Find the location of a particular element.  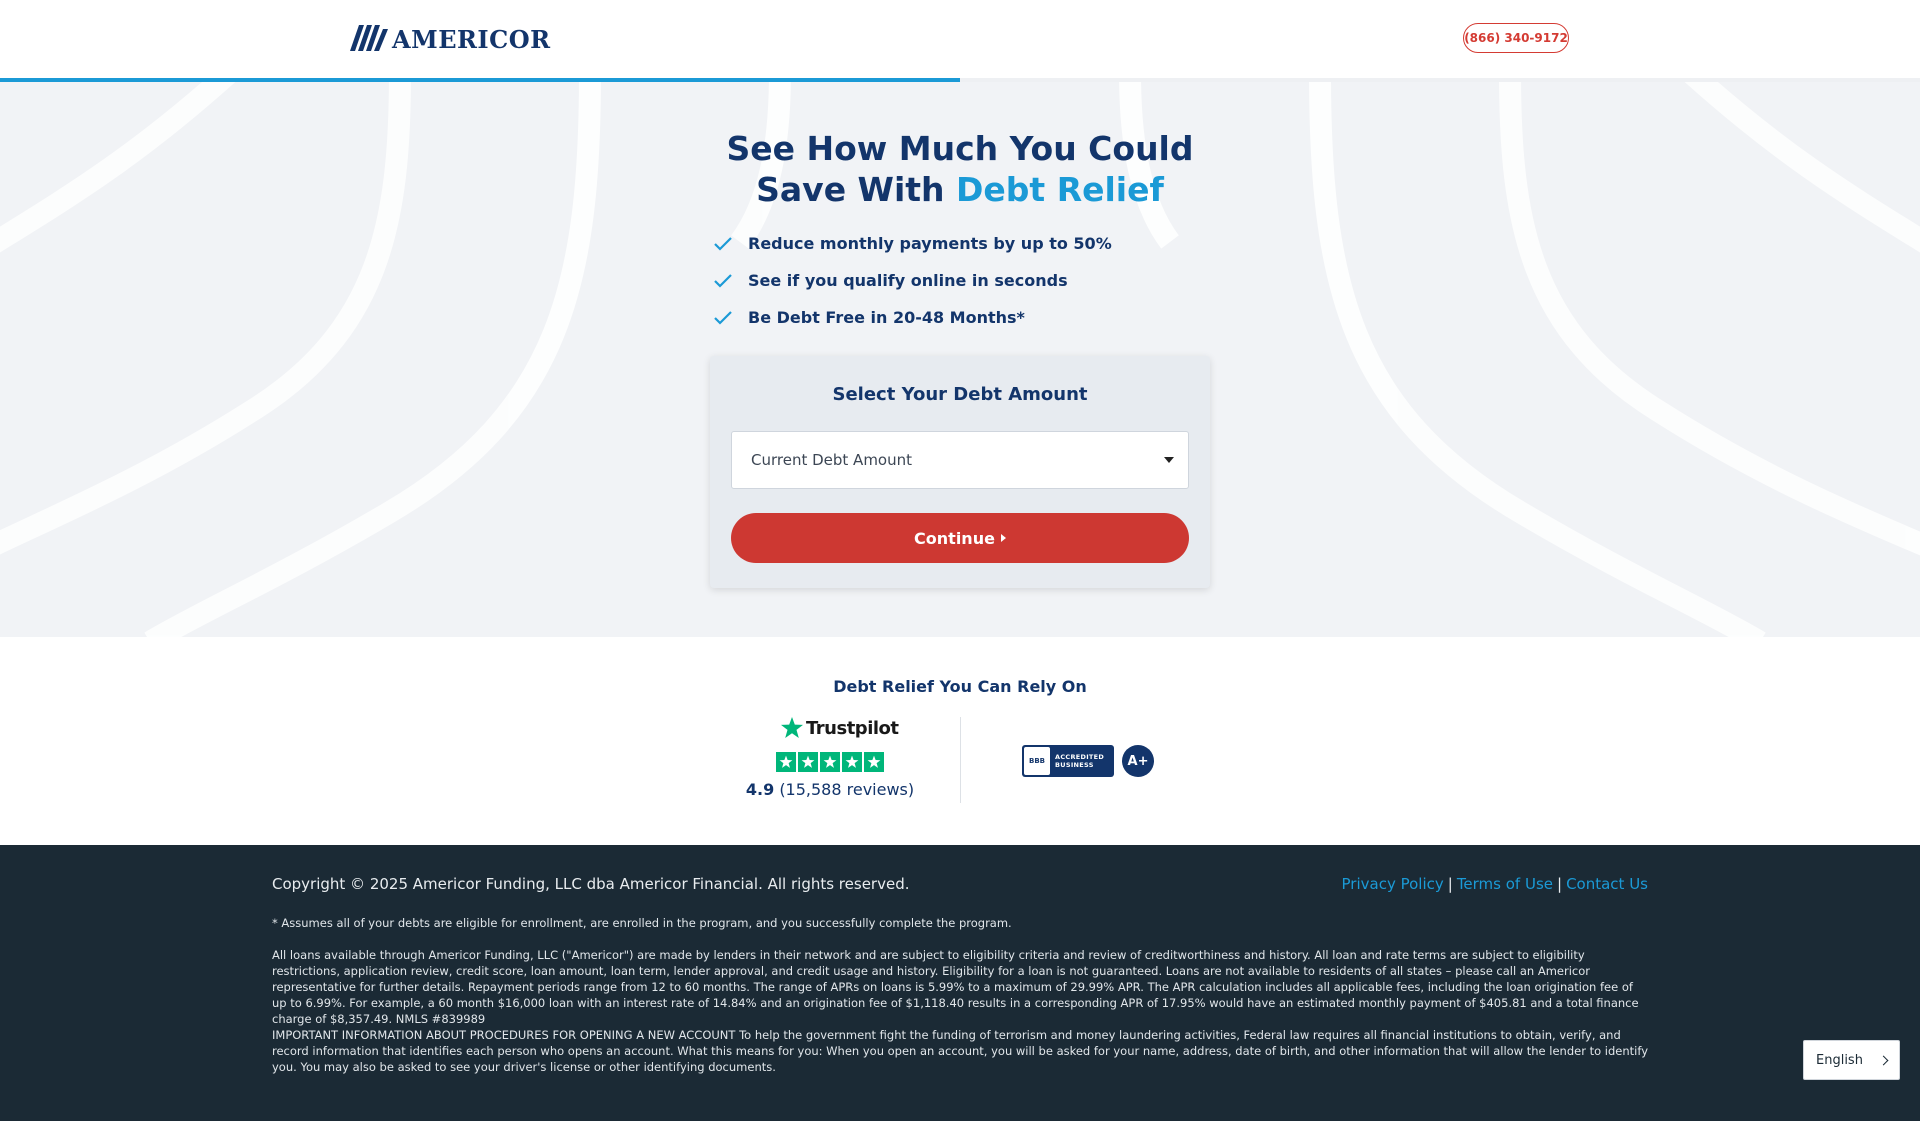

headline-line-2-prefix: Save With is located at coordinates (856, 189).